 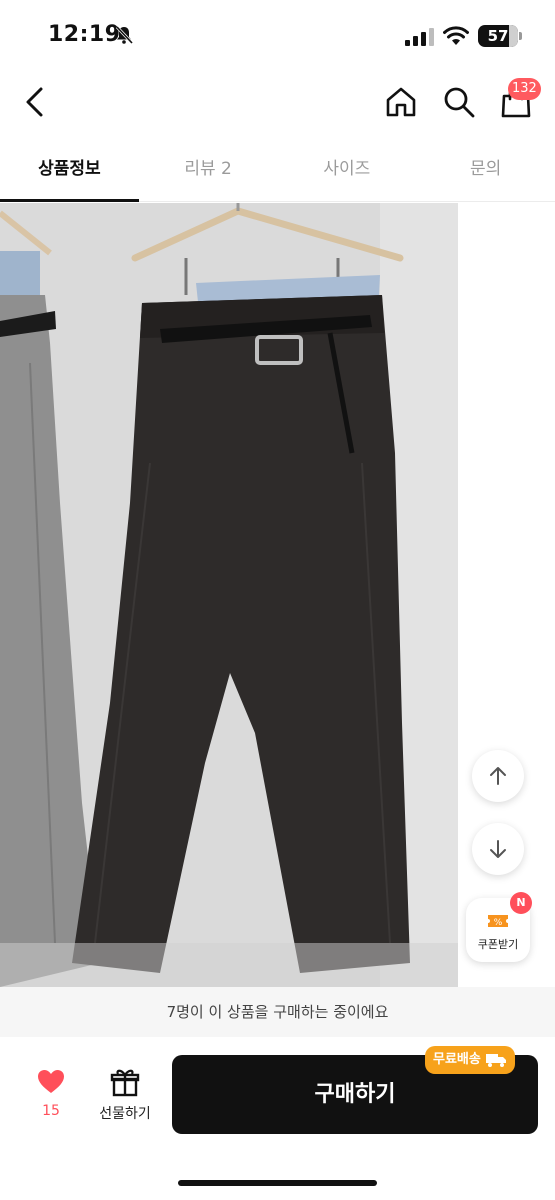 I want to click on gift-button: 선물하기, so click(x=125, y=1097).